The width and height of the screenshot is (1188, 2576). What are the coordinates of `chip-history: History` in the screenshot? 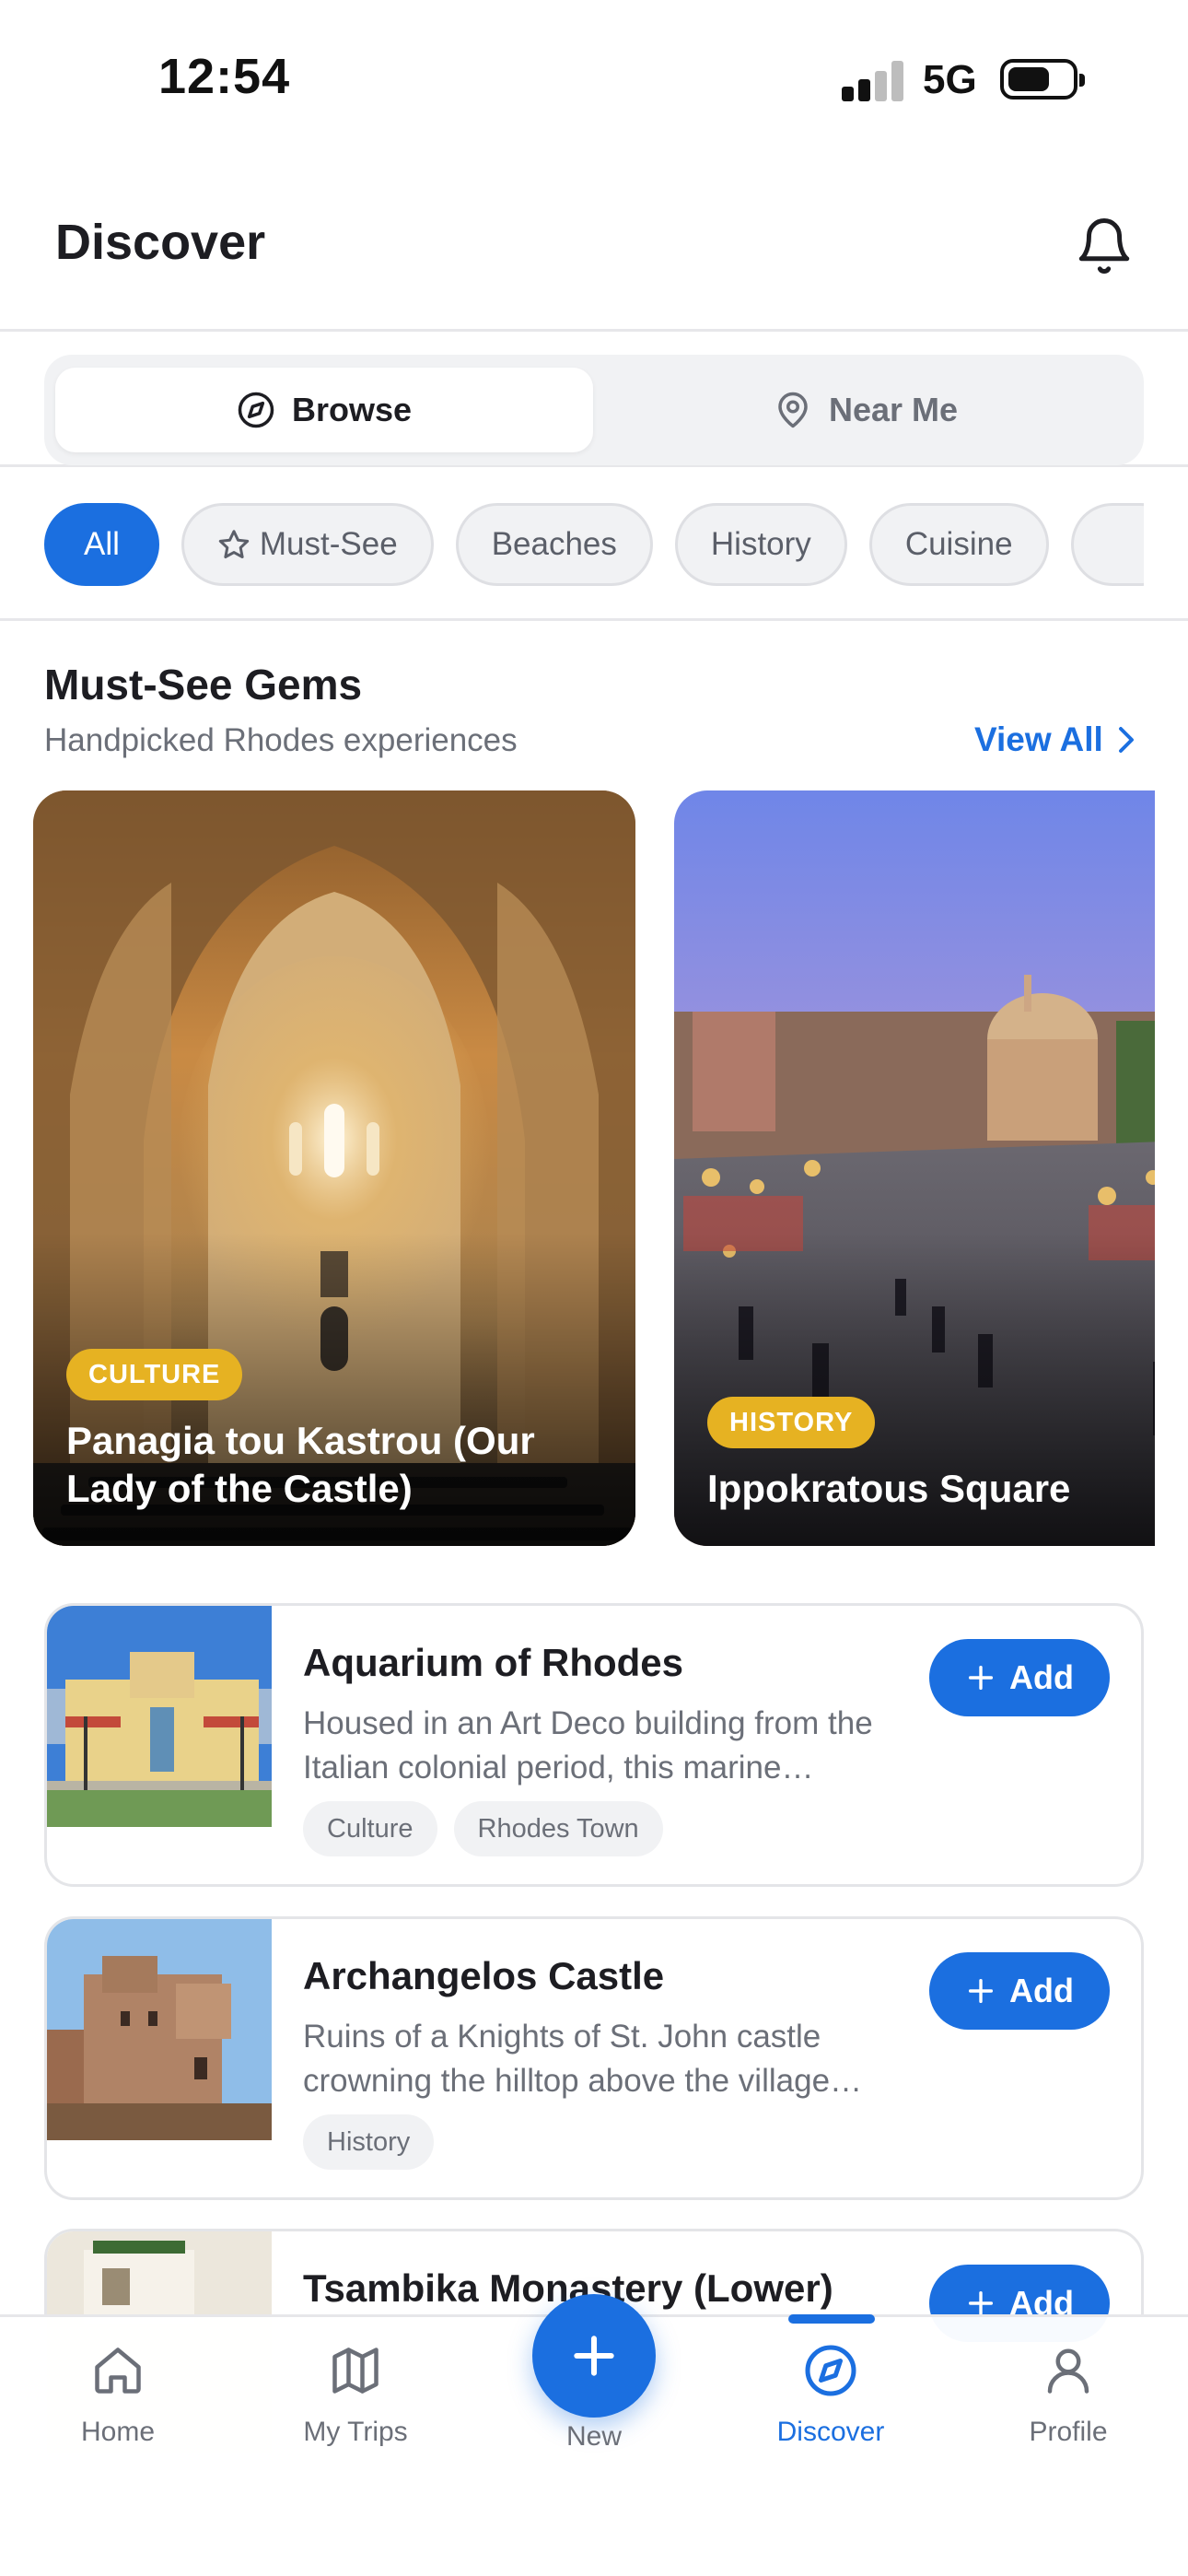 It's located at (760, 544).